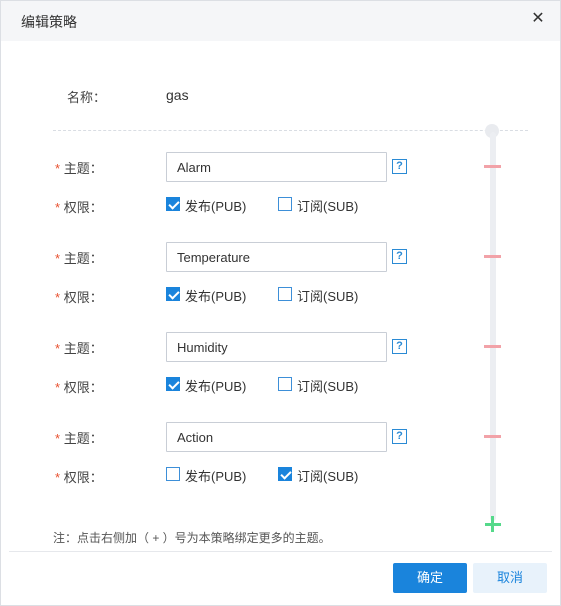 This screenshot has width=561, height=606. I want to click on cancel-button: 取消, so click(510, 578).